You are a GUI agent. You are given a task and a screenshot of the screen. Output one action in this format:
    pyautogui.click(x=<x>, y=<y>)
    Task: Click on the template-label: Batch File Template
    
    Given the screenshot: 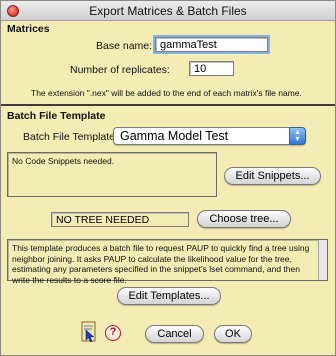 What is the action you would take?
    pyautogui.click(x=69, y=137)
    